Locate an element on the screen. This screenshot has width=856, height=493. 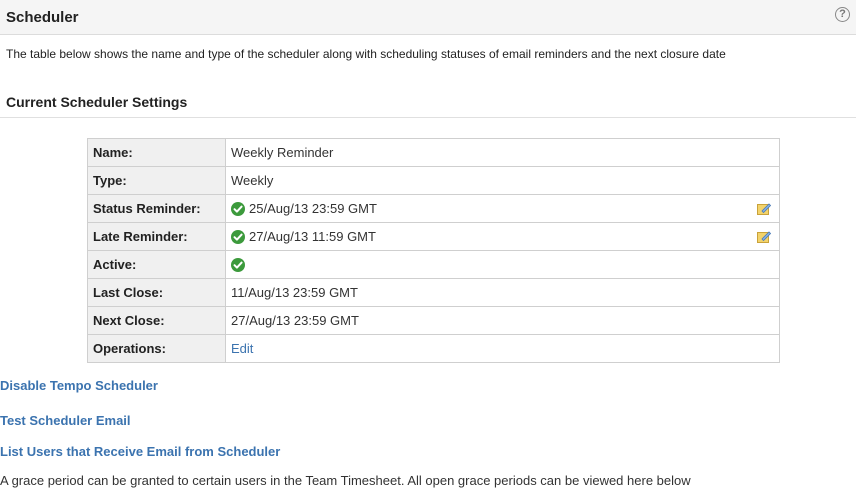
type-label: Type: is located at coordinates (156, 180).